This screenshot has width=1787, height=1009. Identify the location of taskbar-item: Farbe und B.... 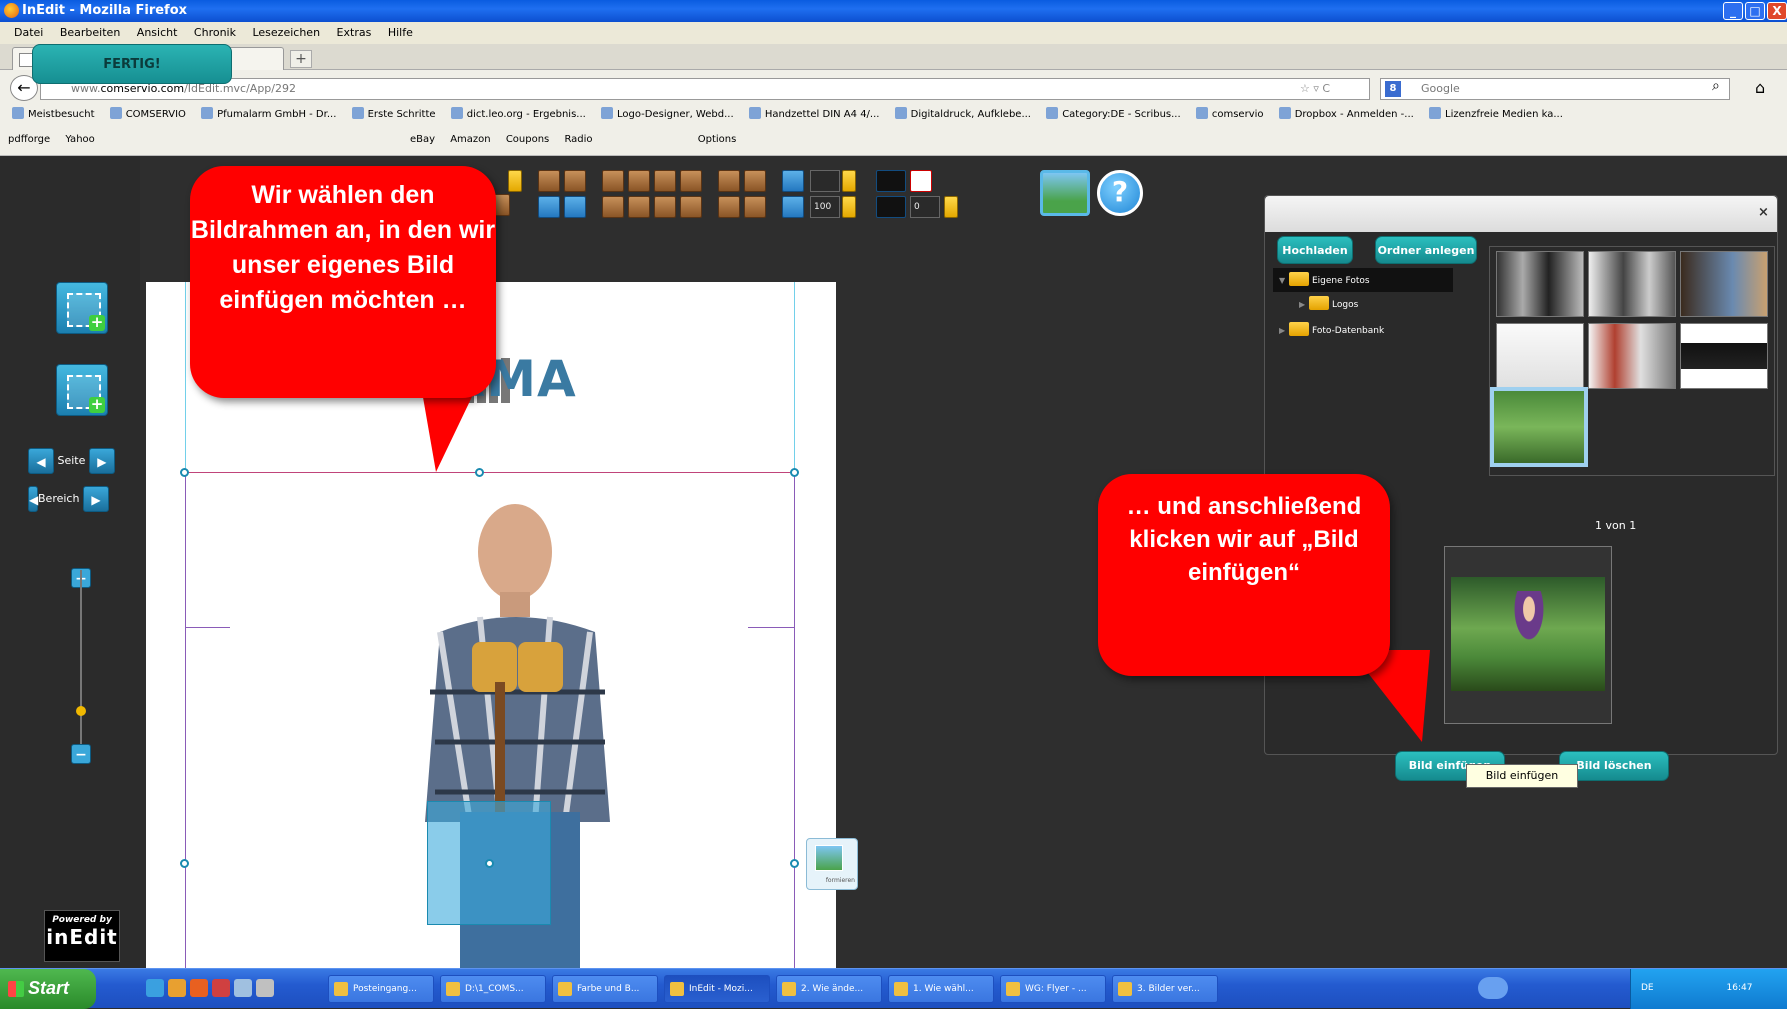
(605, 989).